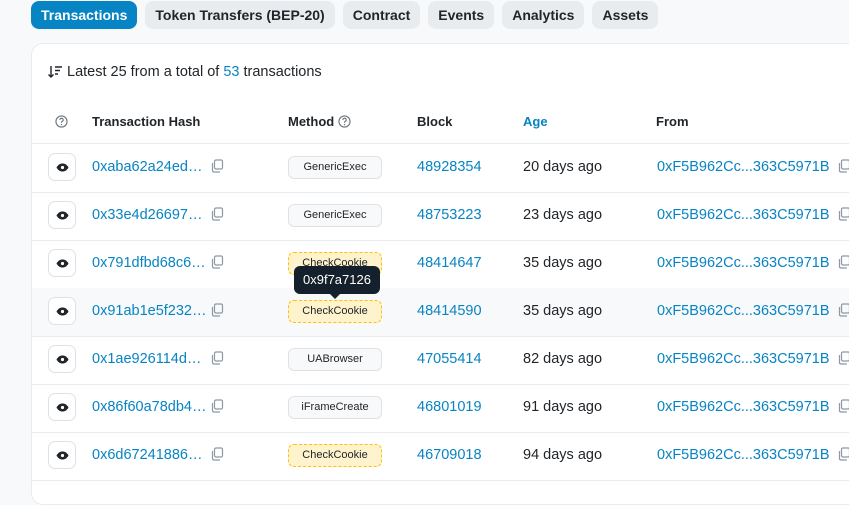 The image size is (849, 505). I want to click on column-block: Block, so click(434, 121).